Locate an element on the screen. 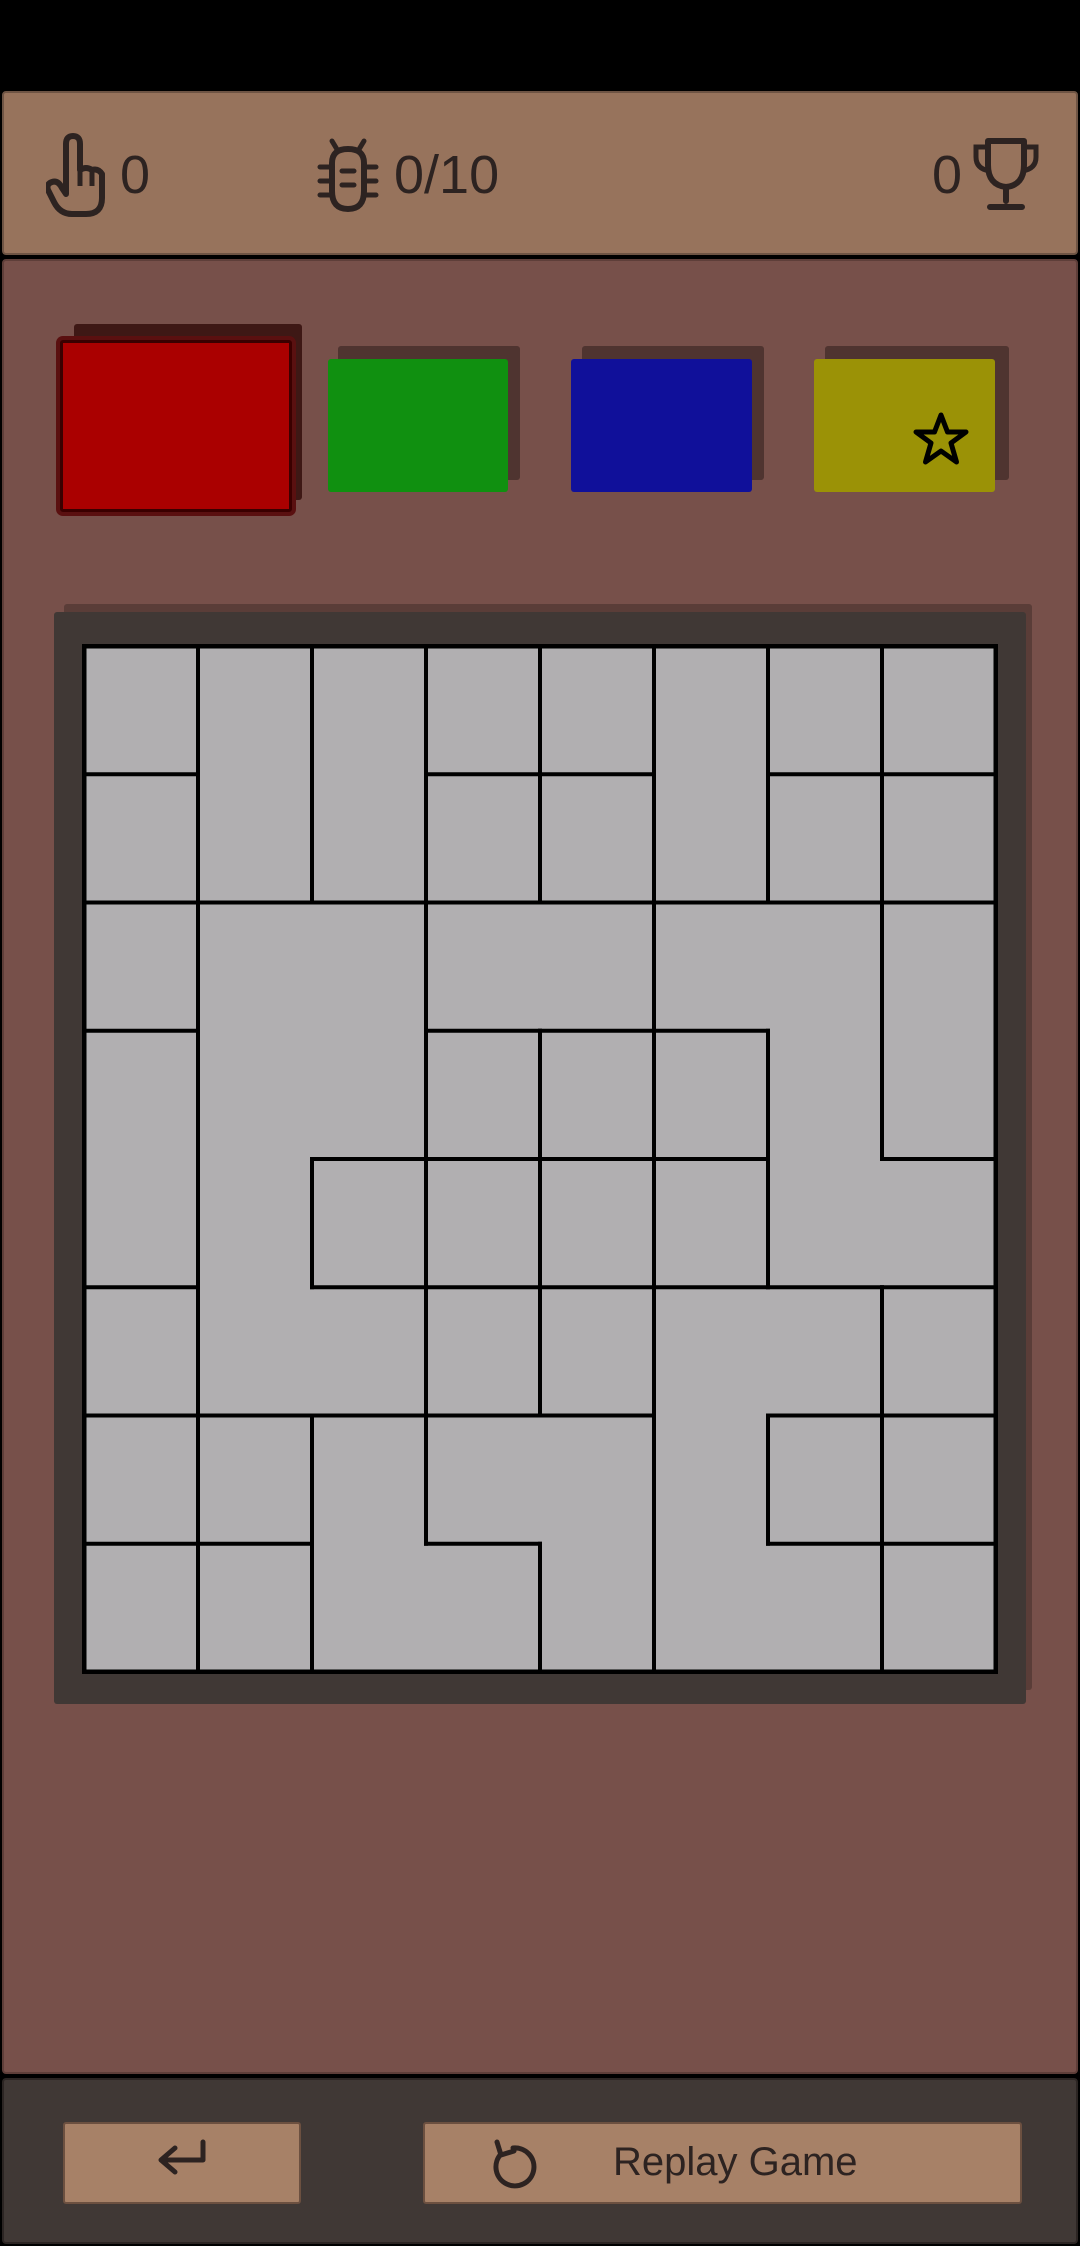 This screenshot has width=1080, height=2246. trophy-counter: 0 is located at coordinates (987, 175).